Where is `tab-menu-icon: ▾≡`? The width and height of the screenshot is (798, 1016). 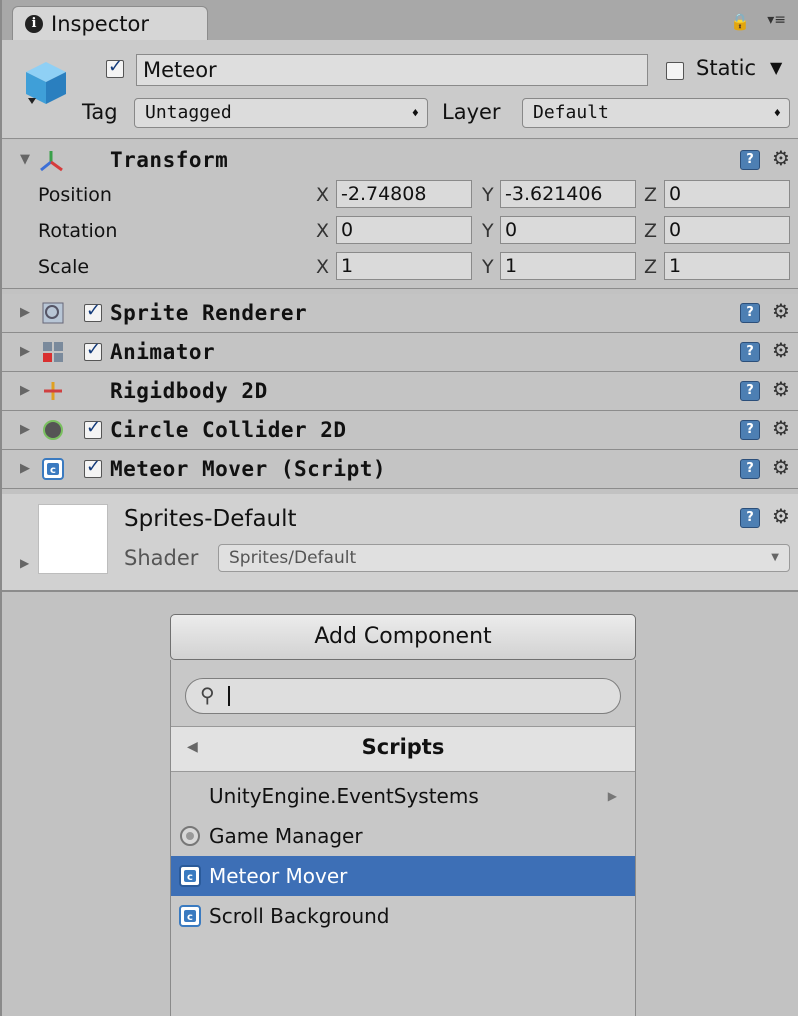
tab-menu-icon: ▾≡ is located at coordinates (776, 20).